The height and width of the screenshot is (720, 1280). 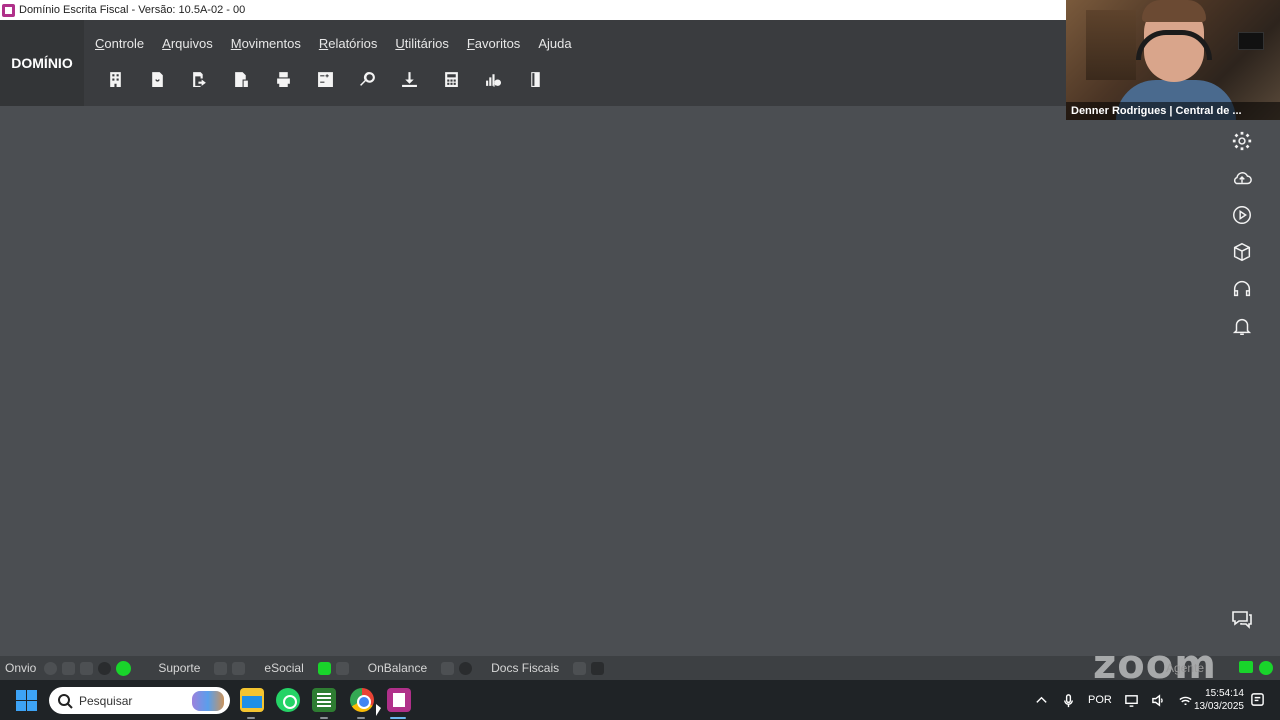 I want to click on right-sidebar, so click(x=1242, y=233).